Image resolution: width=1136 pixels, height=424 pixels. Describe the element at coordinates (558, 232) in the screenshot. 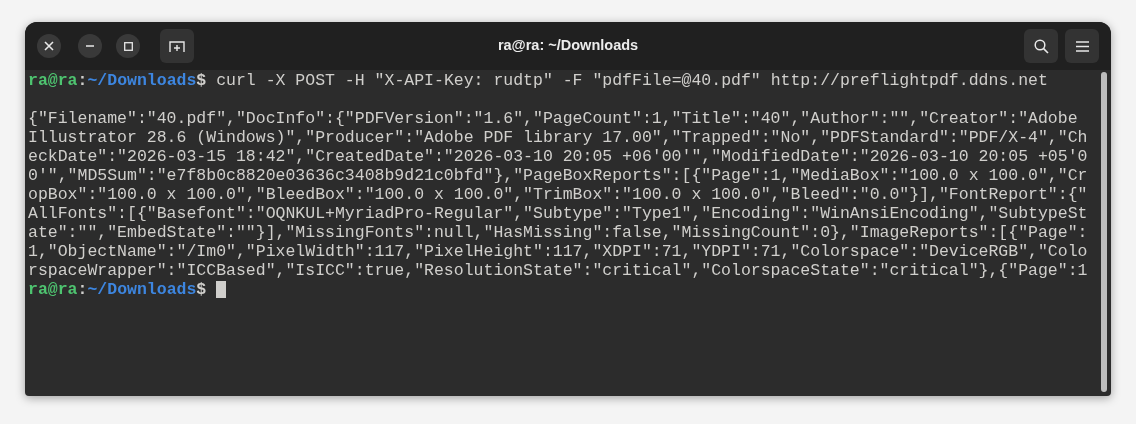

I see `output-line: ate":"","EmbedState":""}],"MissingFonts":null,"HasMissing":false,"MissingCount":0},"ImageReports":[{"Page":` at that location.